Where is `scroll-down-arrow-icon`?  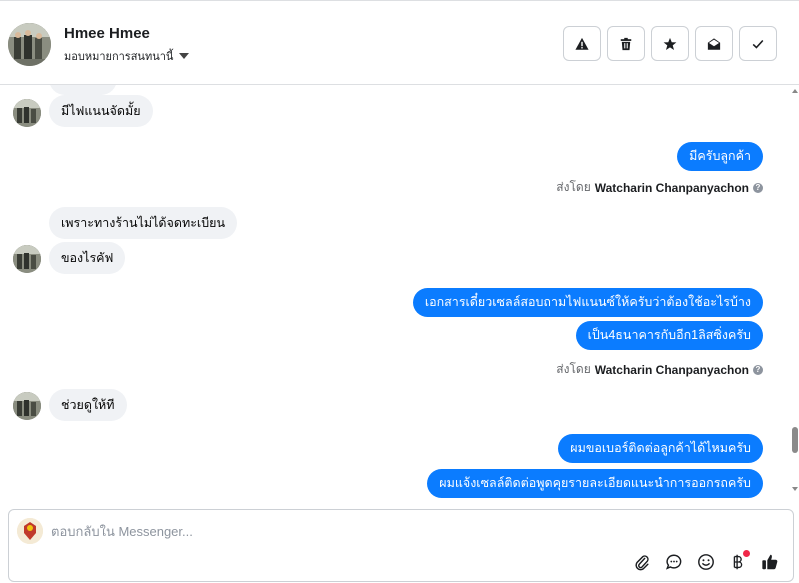 scroll-down-arrow-icon is located at coordinates (795, 489).